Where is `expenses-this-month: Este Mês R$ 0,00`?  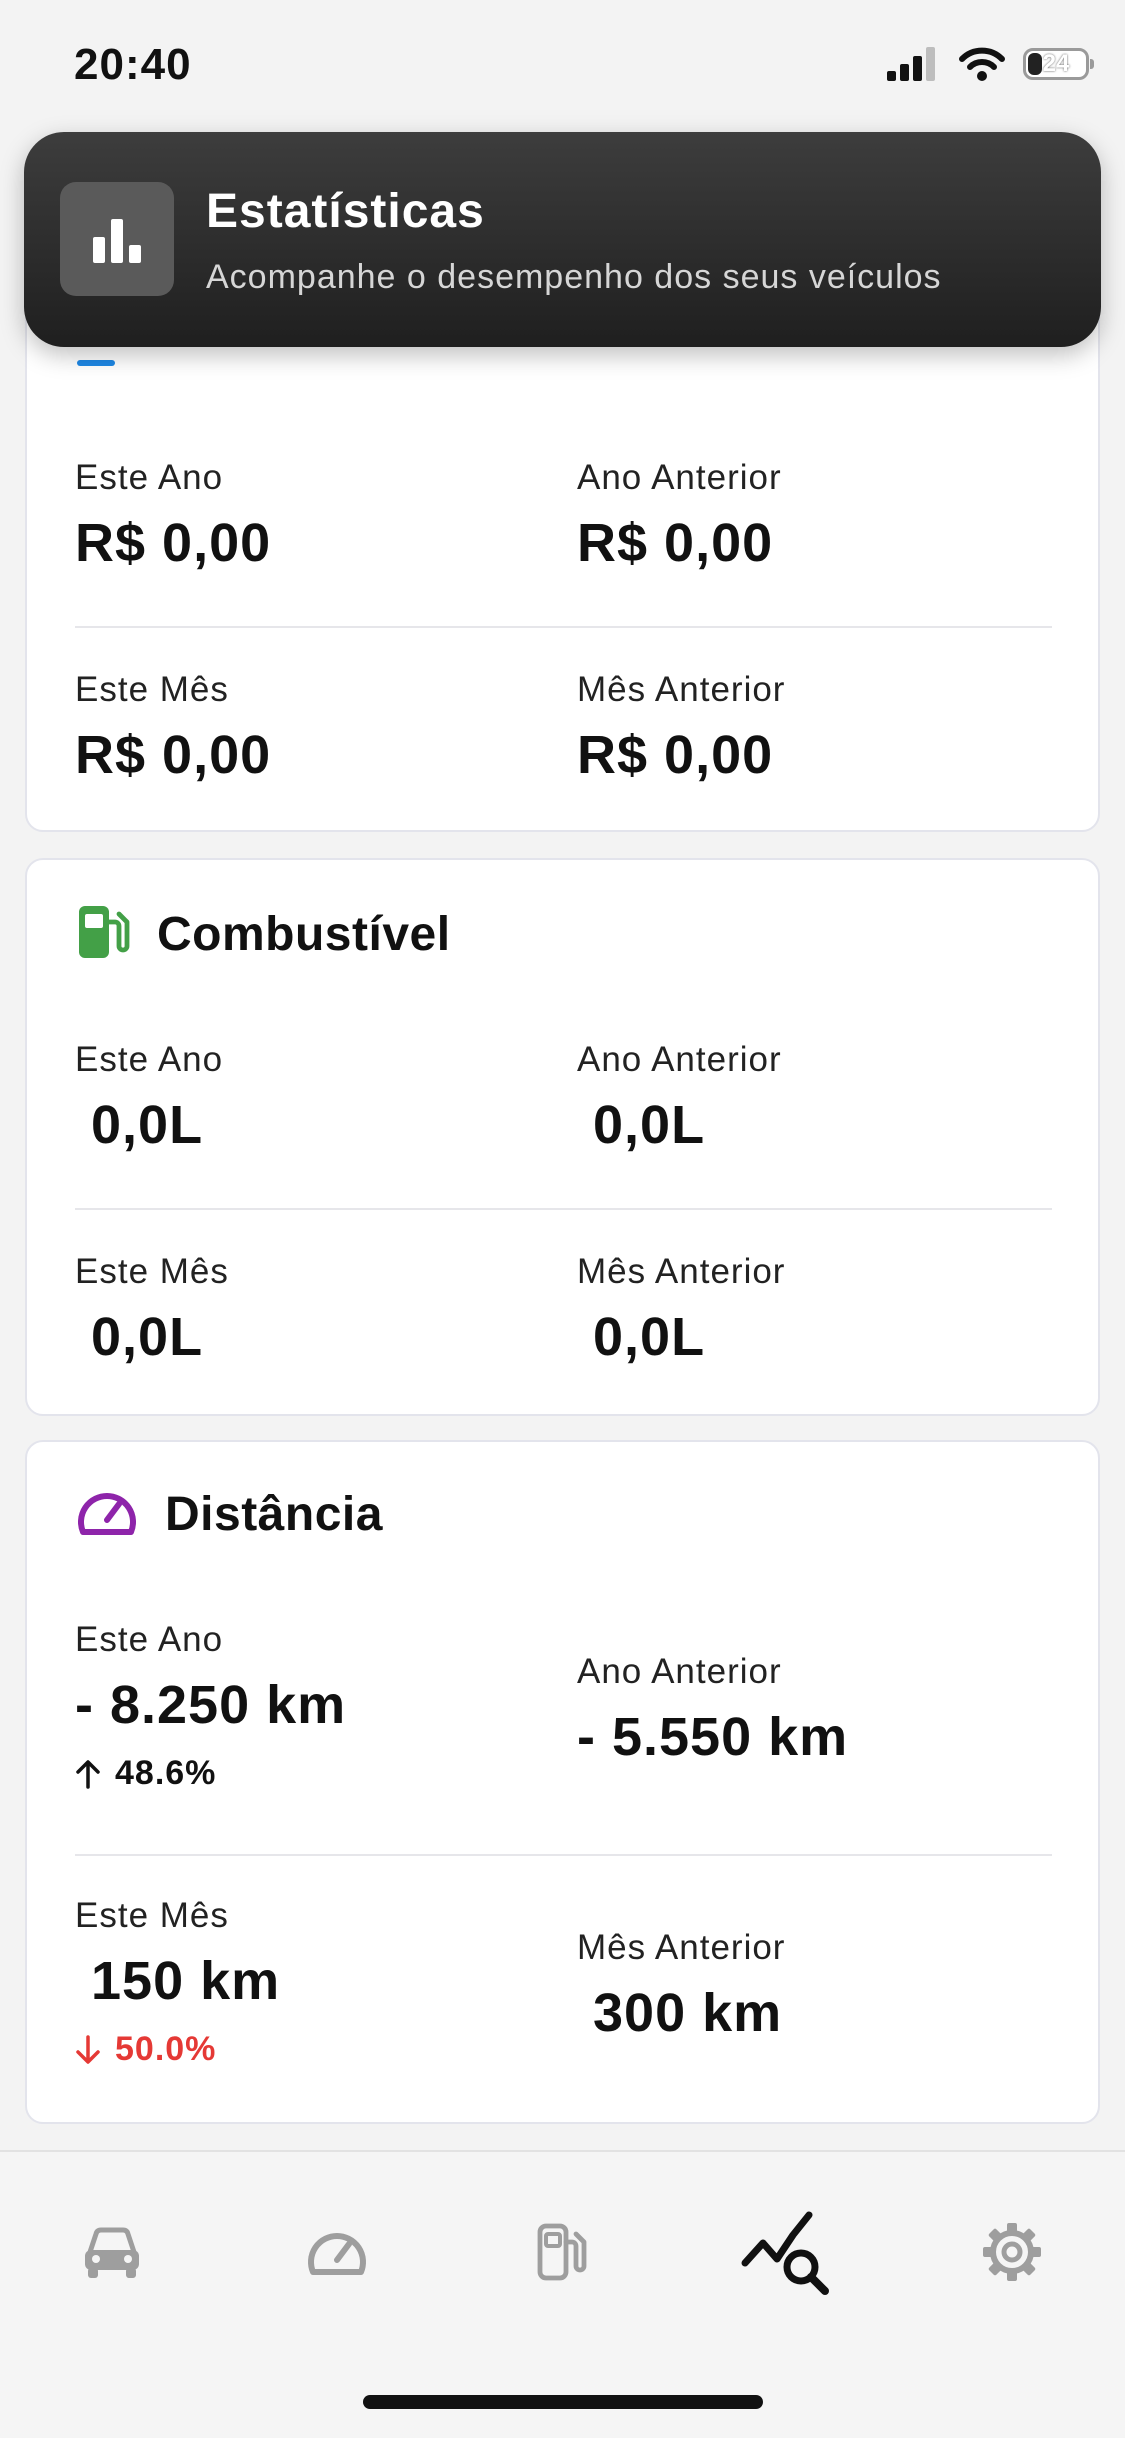 expenses-this-month: Este Mês R$ 0,00 is located at coordinates (173, 728).